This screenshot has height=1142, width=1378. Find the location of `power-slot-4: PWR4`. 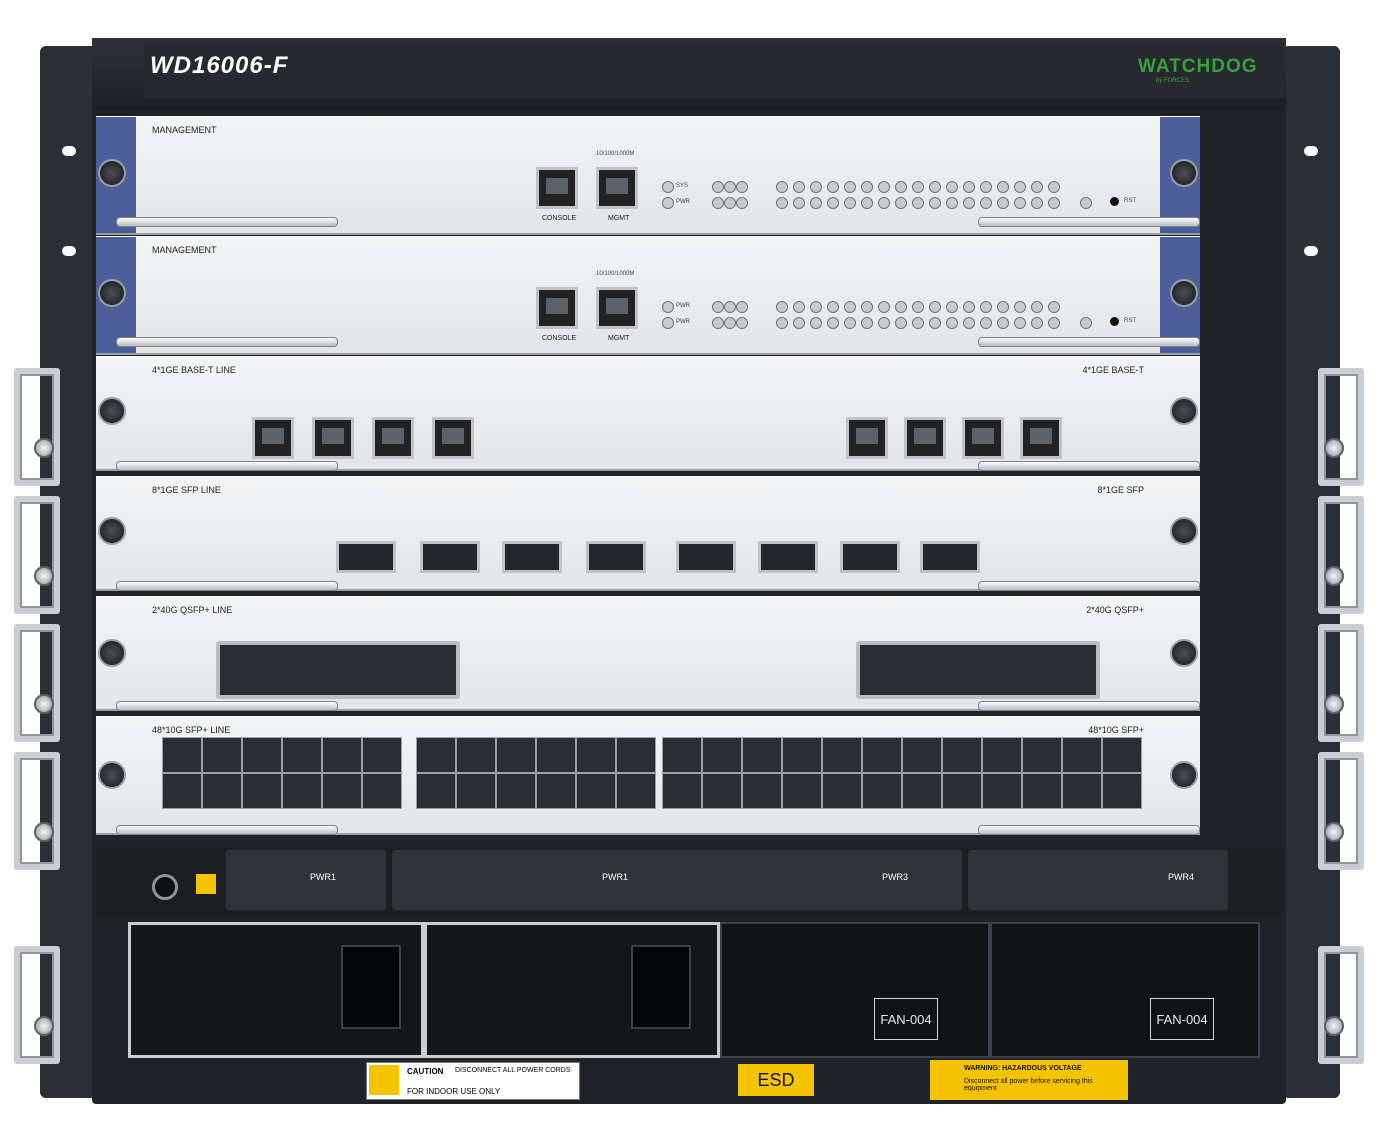

power-slot-4: PWR4 is located at coordinates (1098, 880).